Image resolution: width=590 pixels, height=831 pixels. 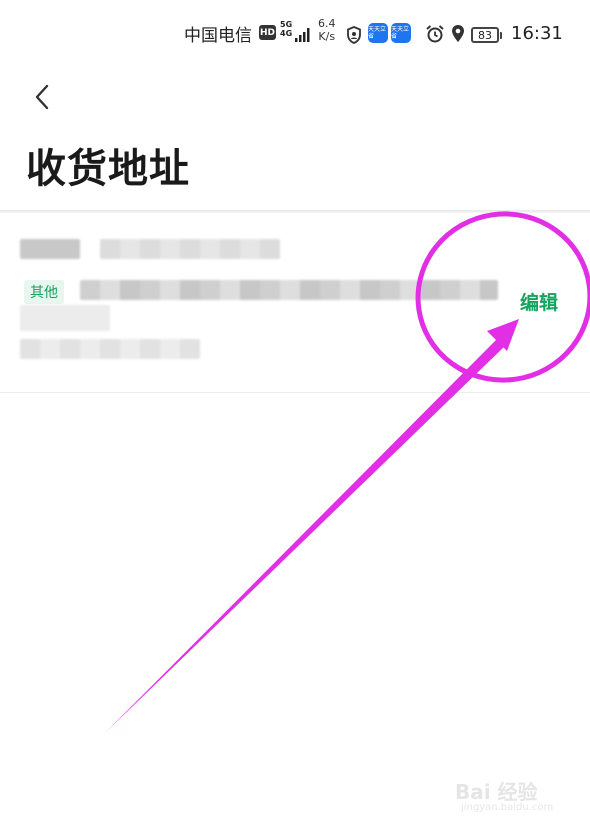 I want to click on network-type: 5G 4G, so click(x=286, y=29).